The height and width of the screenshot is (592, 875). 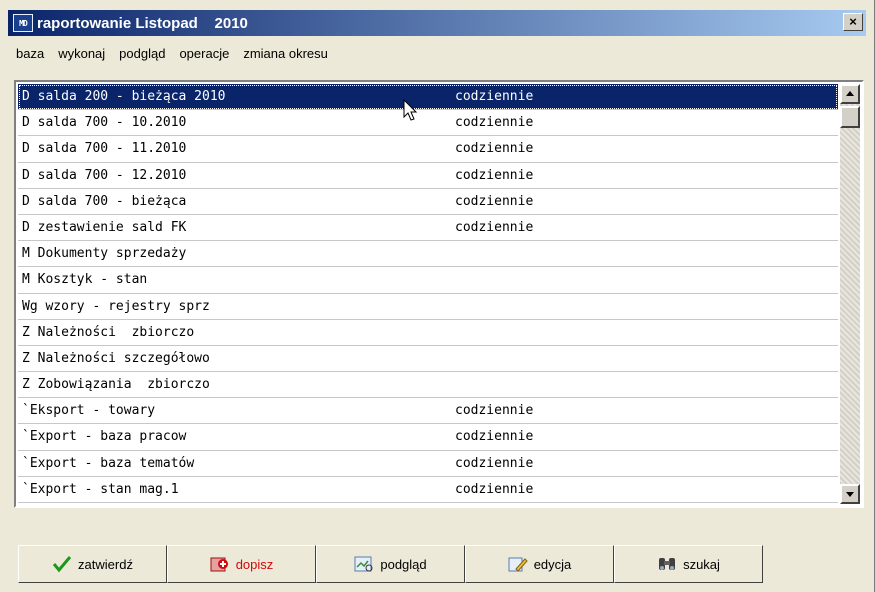 I want to click on scroll-up-button, so click(x=850, y=94).